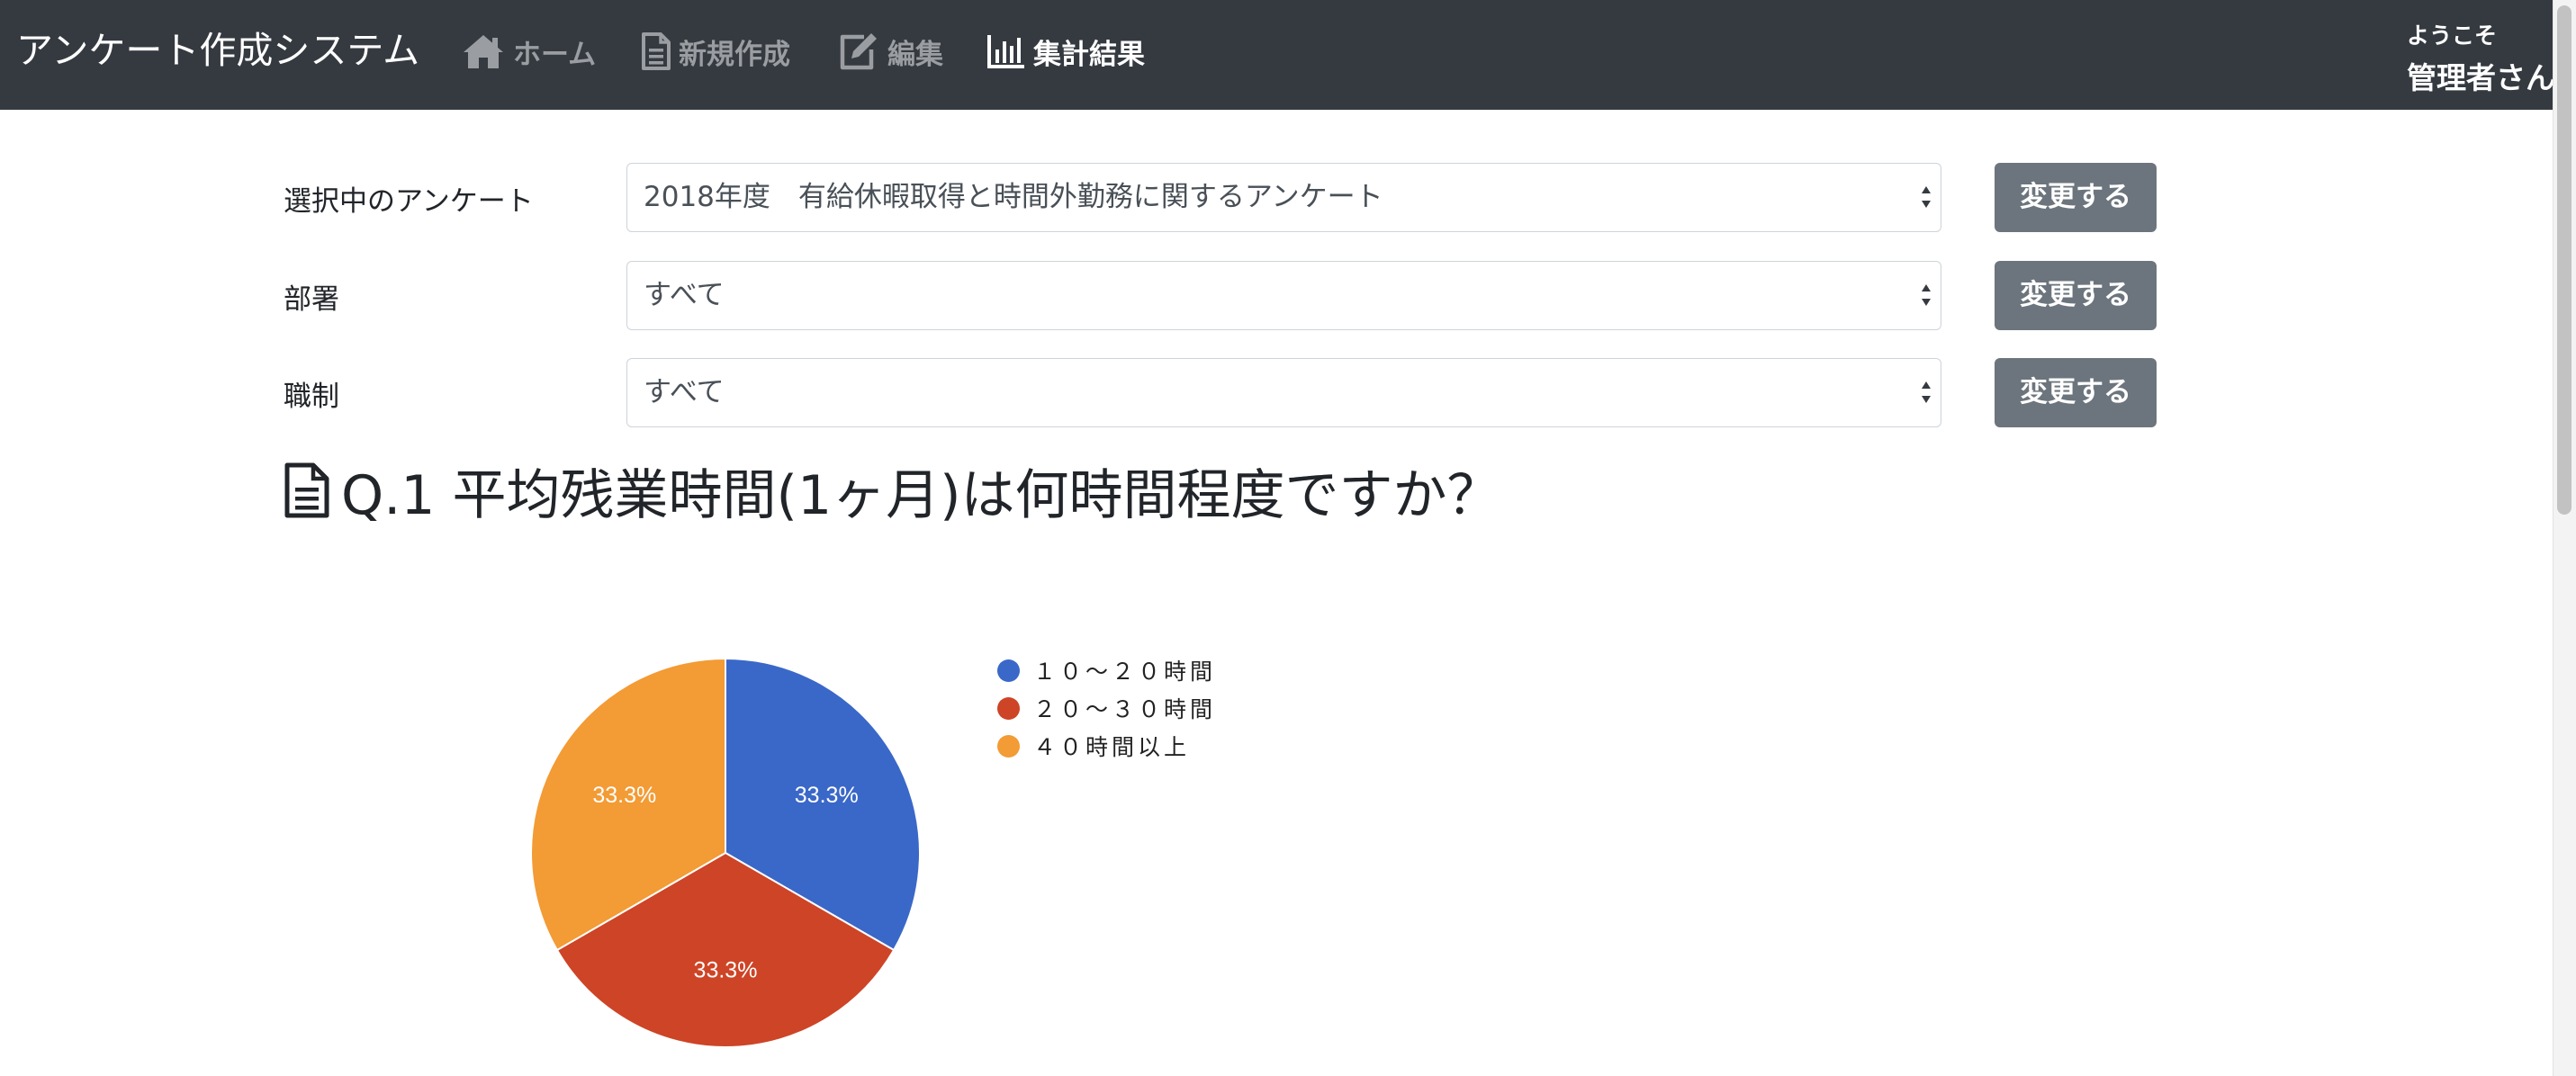 The width and height of the screenshot is (2576, 1076). I want to click on bar-chart-icon, so click(1005, 51).